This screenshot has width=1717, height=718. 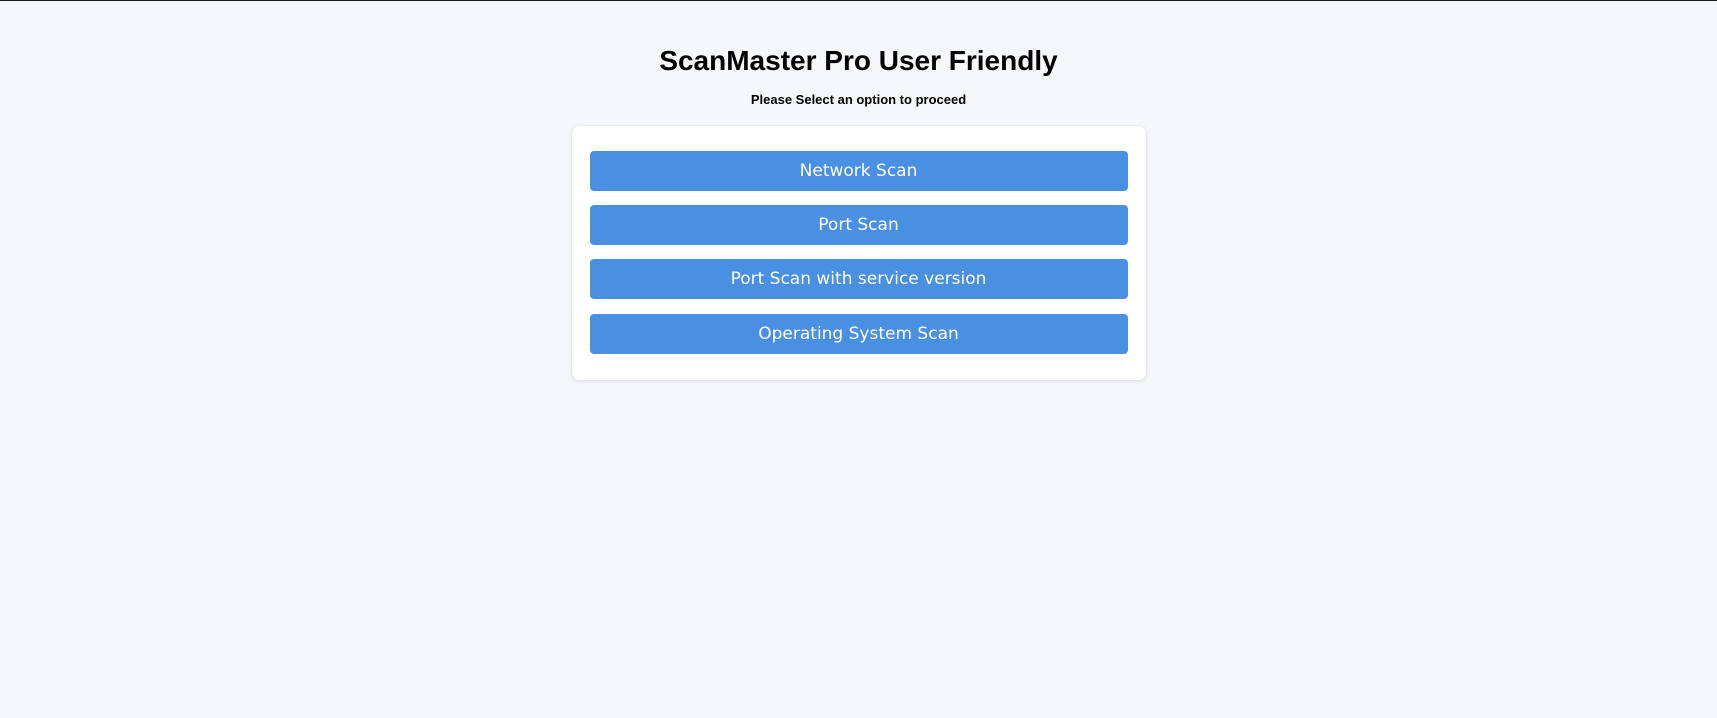 What do you see at coordinates (858, 334) in the screenshot?
I see `operating-system-scan-button: Operating System Scan` at bounding box center [858, 334].